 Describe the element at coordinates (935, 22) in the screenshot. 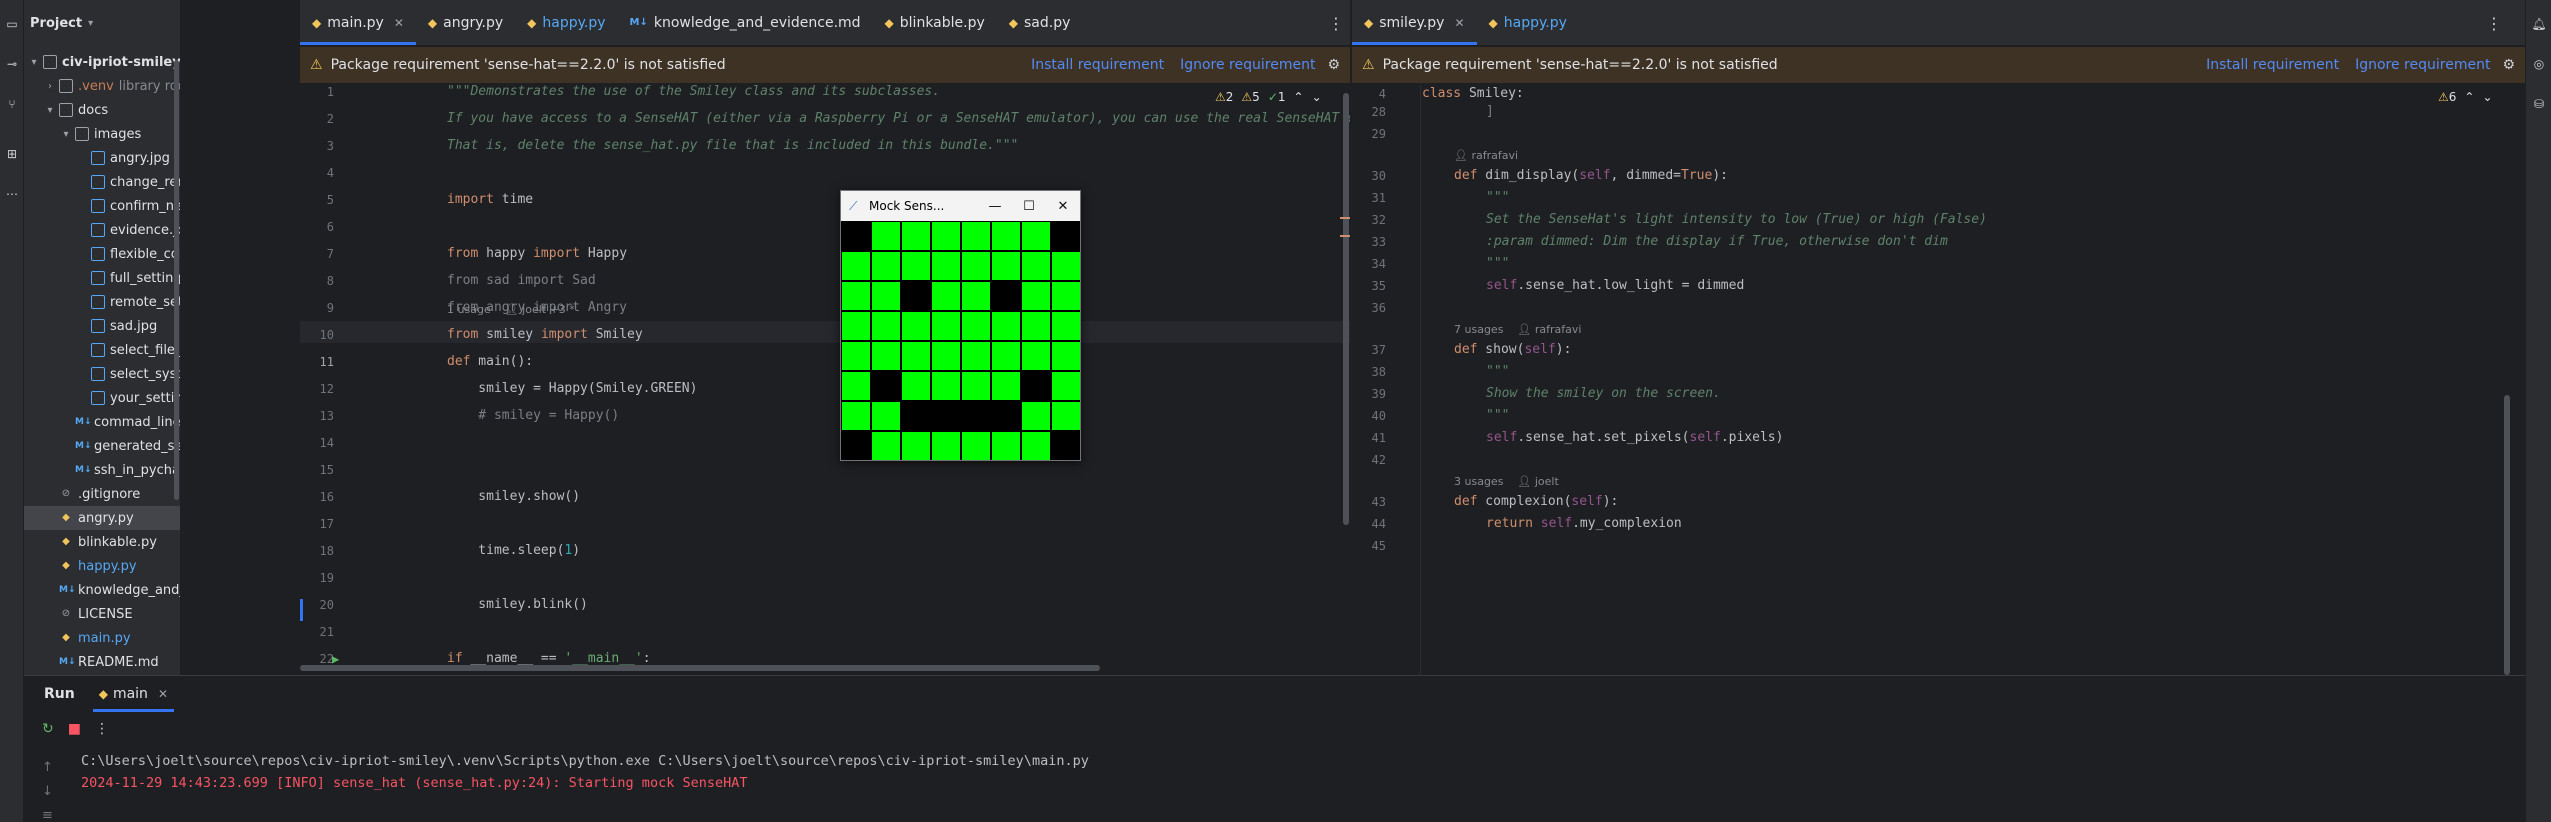

I see `tab-blinkable-py: ◆ blinkable.py` at that location.